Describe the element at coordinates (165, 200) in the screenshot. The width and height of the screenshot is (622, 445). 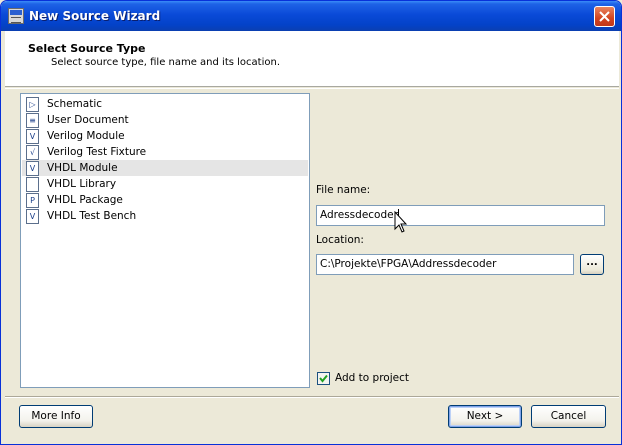
I see `source-type-item: P VHDL Package` at that location.